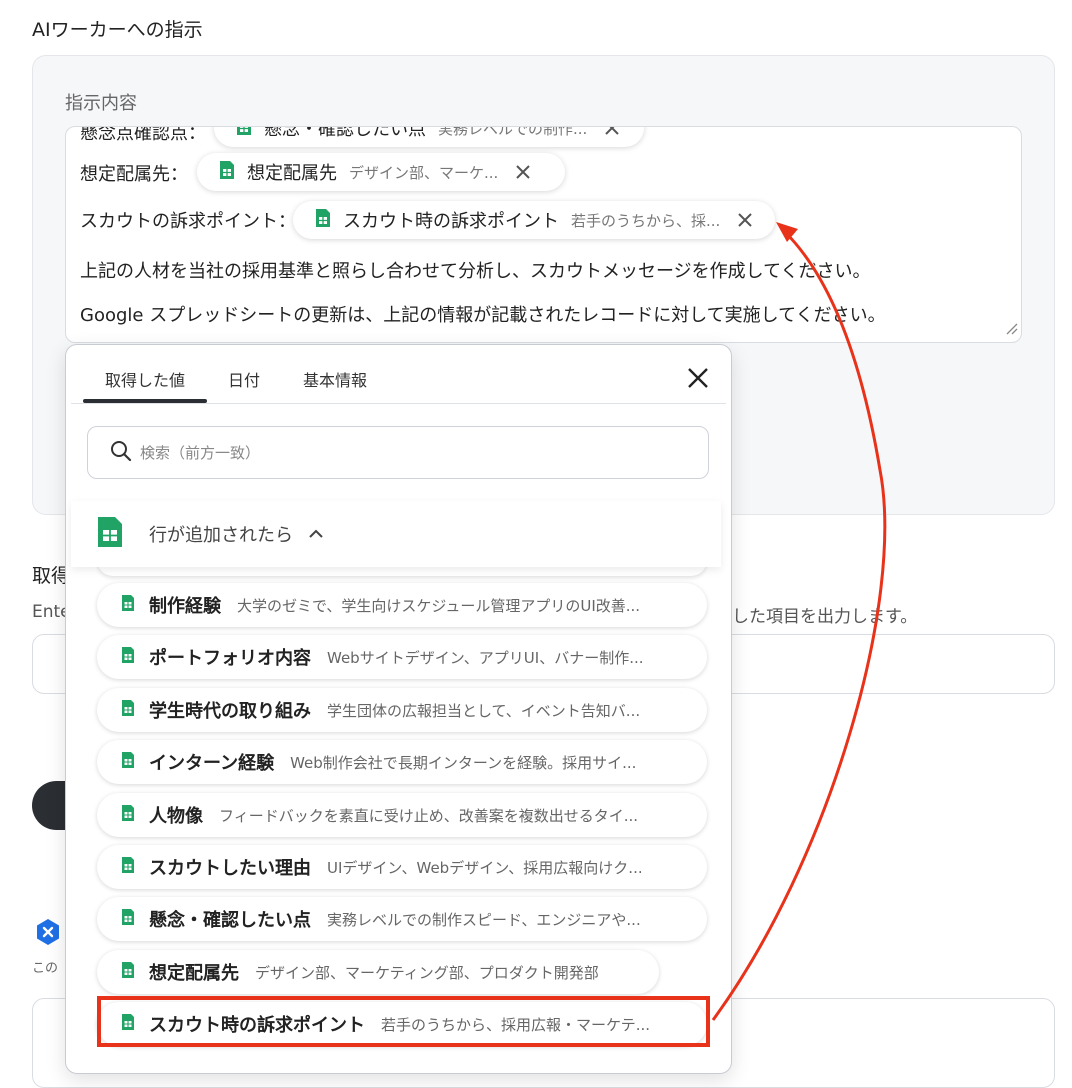 Image resolution: width=1072 pixels, height=1088 pixels. What do you see at coordinates (799, 621) in the screenshot?
I see `annotation-arrow` at bounding box center [799, 621].